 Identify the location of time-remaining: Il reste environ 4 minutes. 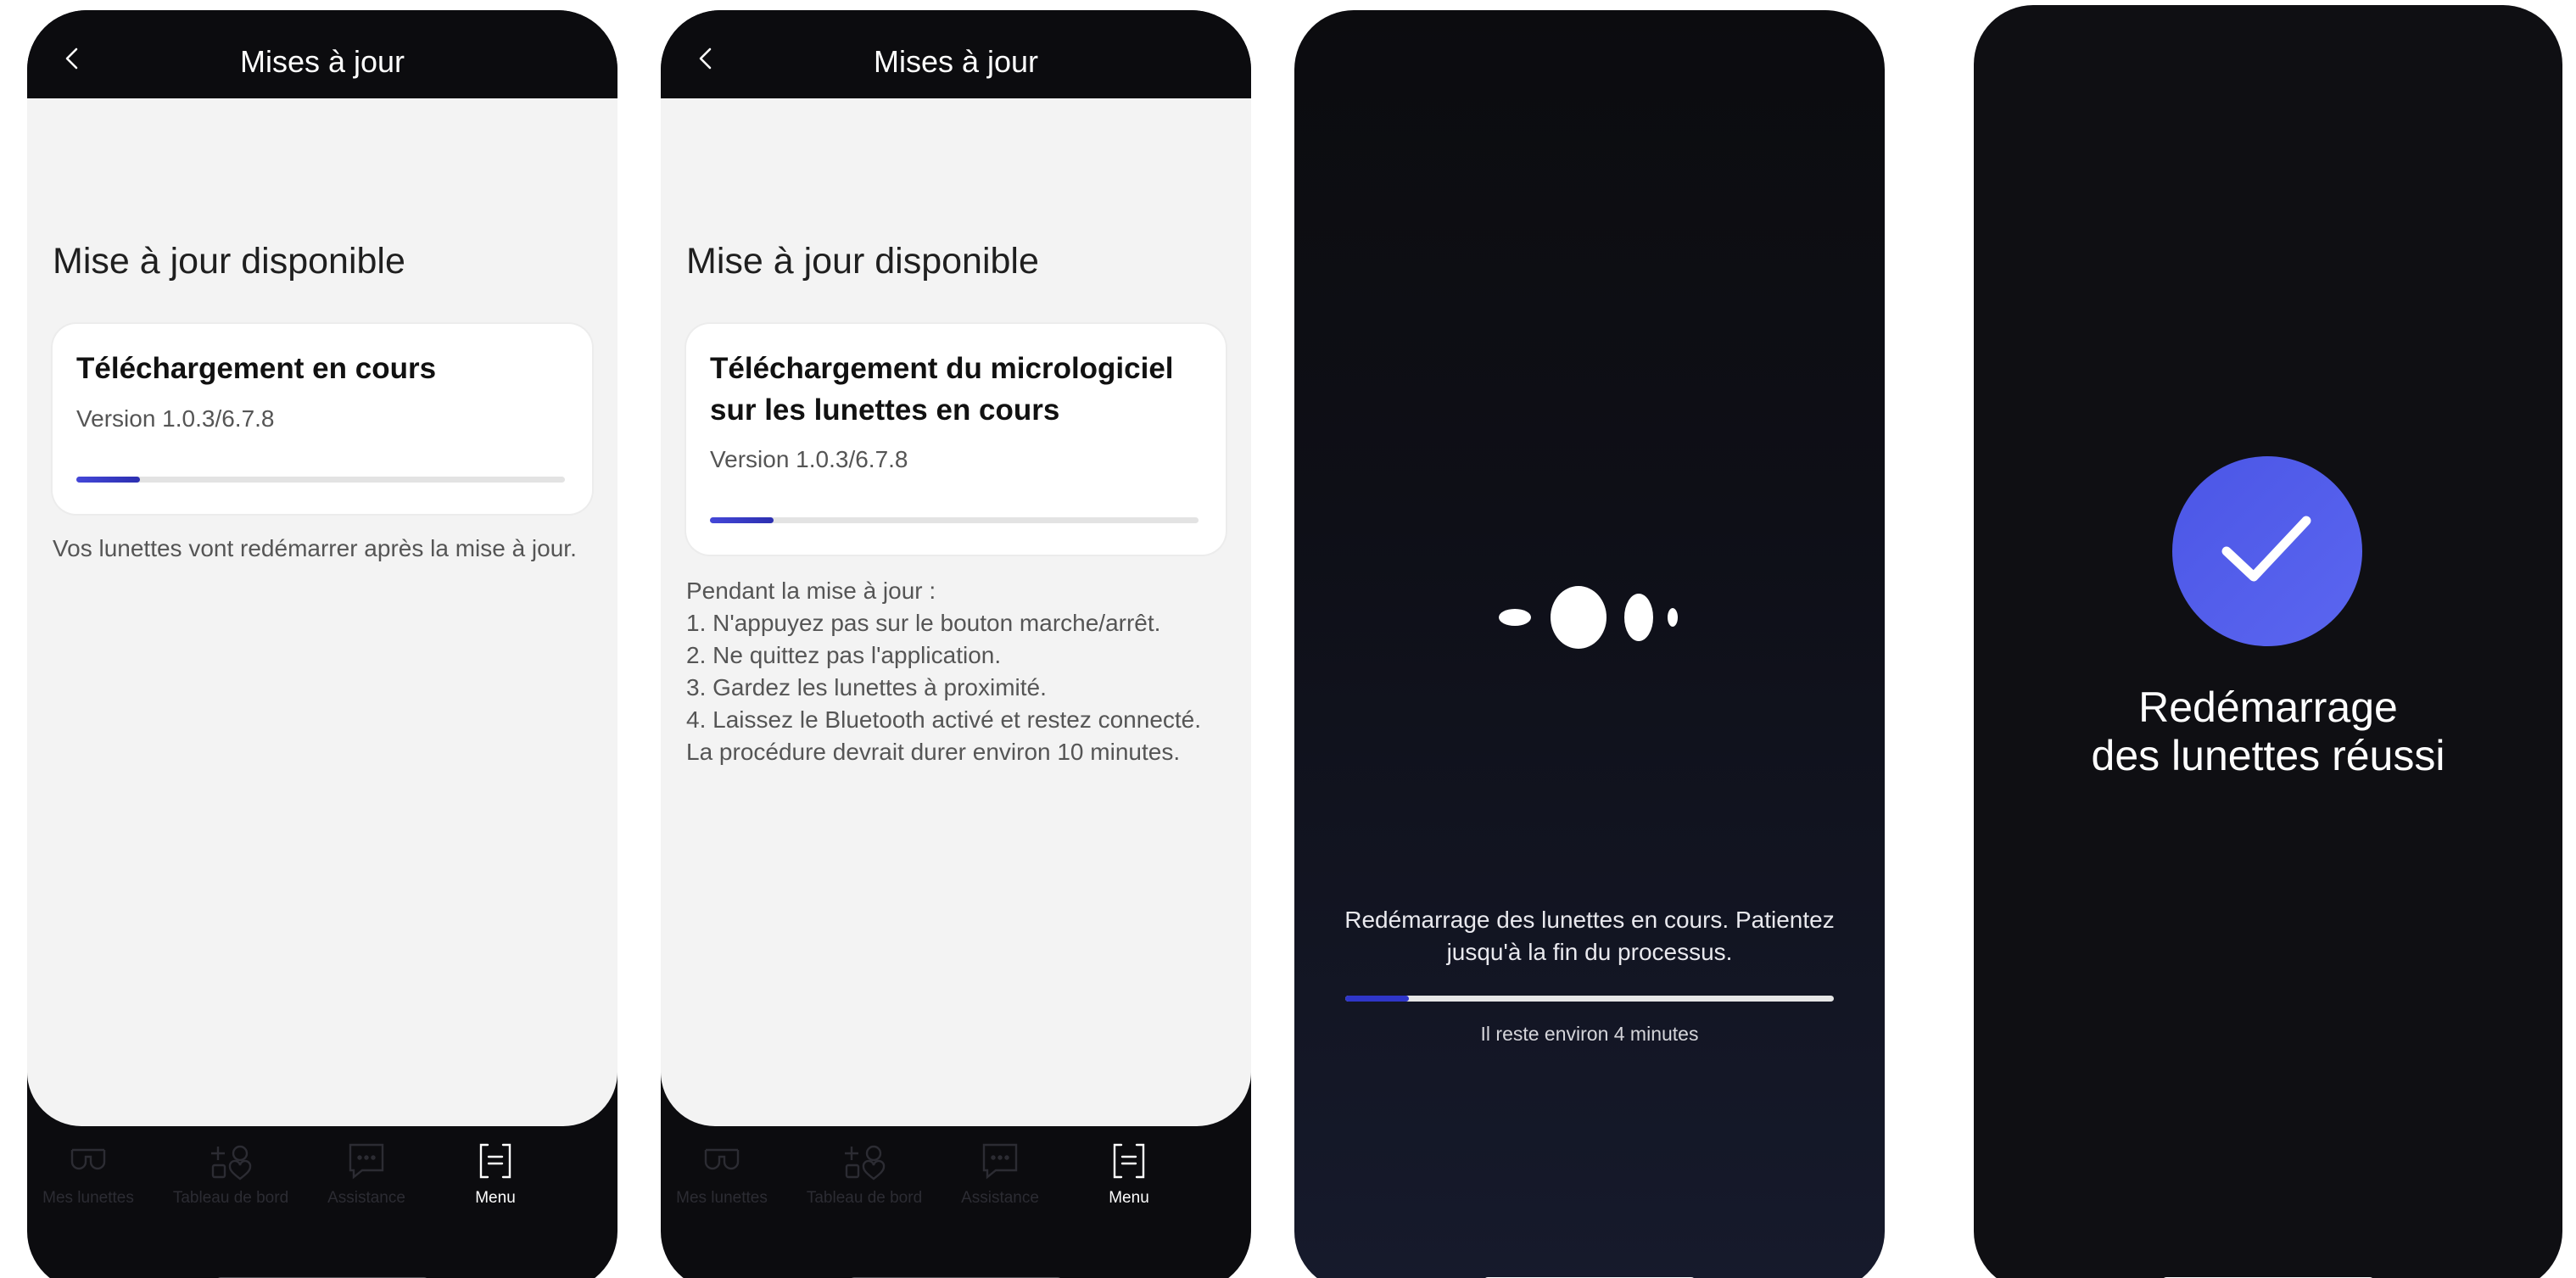
(1589, 1034).